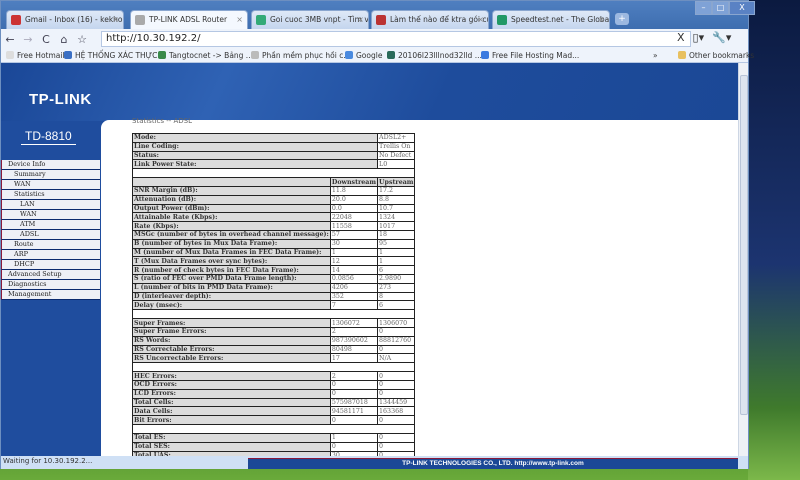  What do you see at coordinates (396, 287) in the screenshot?
I see `upstream-value: 273` at bounding box center [396, 287].